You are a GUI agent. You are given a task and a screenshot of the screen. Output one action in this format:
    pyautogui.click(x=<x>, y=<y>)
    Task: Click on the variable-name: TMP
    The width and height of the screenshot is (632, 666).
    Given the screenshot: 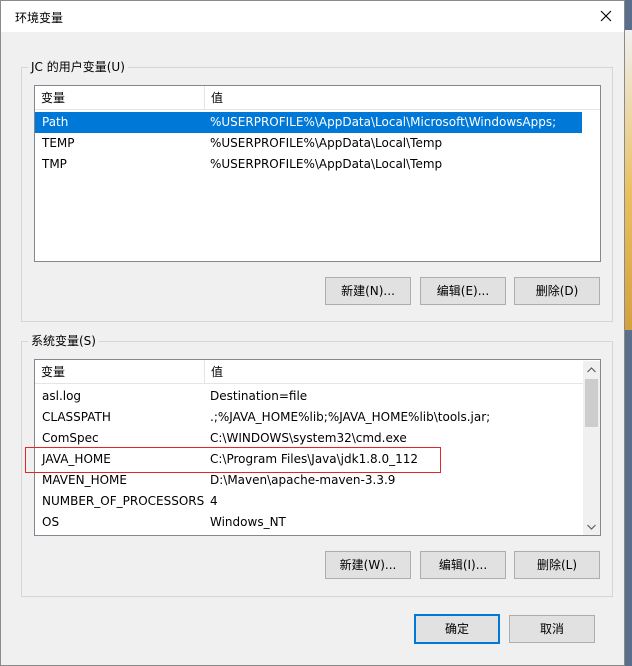 What is the action you would take?
    pyautogui.click(x=54, y=164)
    